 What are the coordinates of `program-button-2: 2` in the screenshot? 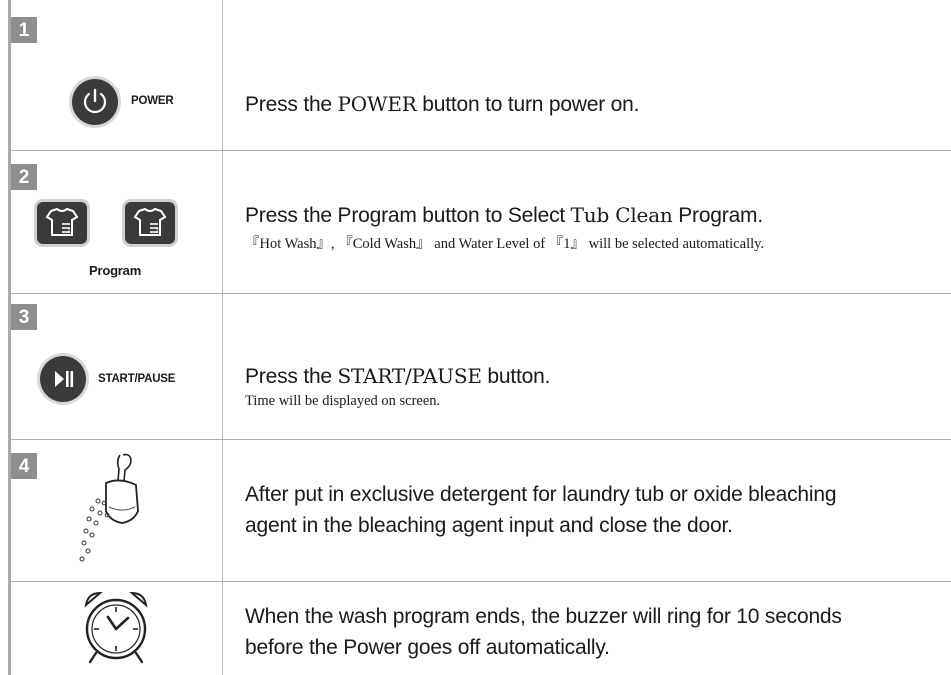 It's located at (150, 223).